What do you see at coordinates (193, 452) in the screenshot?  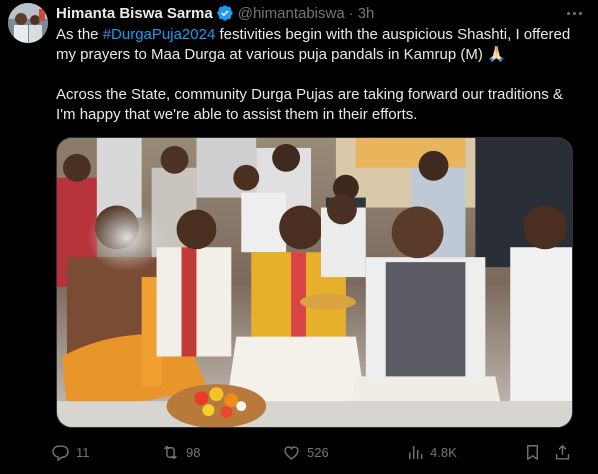 I see `retweet-count: 98` at bounding box center [193, 452].